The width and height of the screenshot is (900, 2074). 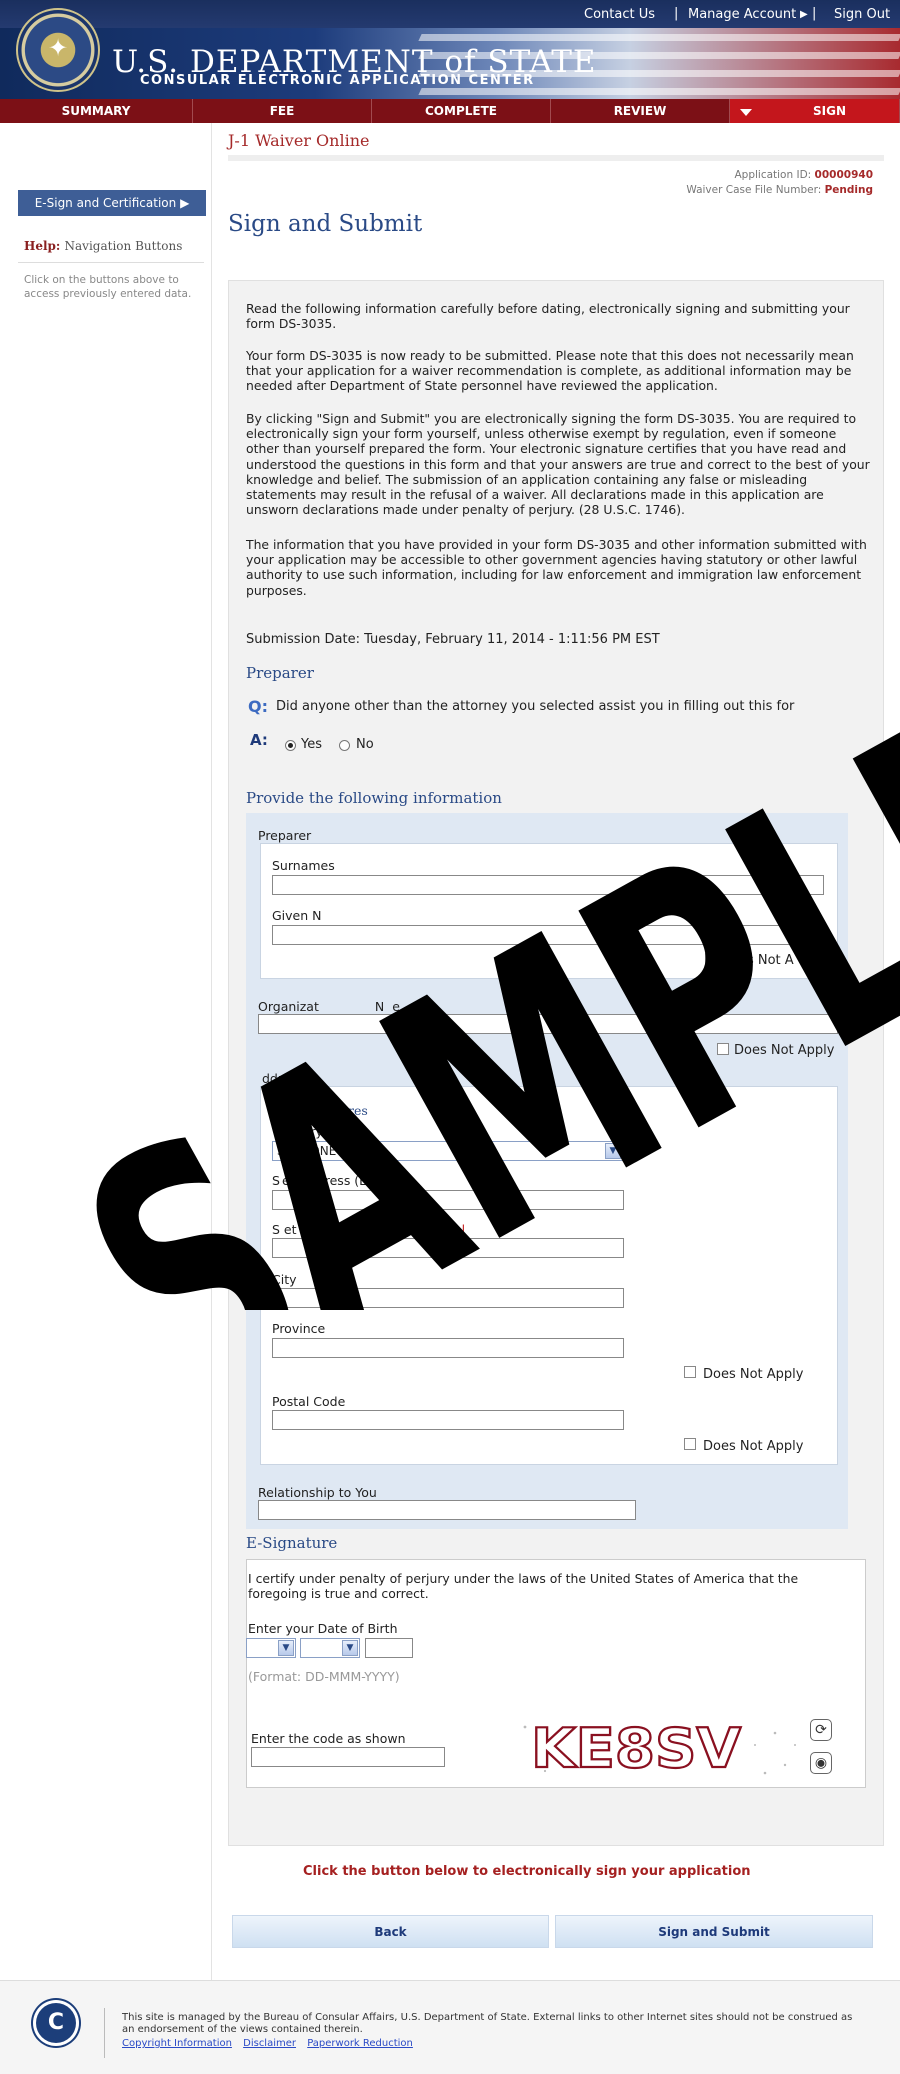 What do you see at coordinates (284, 1279) in the screenshot?
I see `city-label: City` at bounding box center [284, 1279].